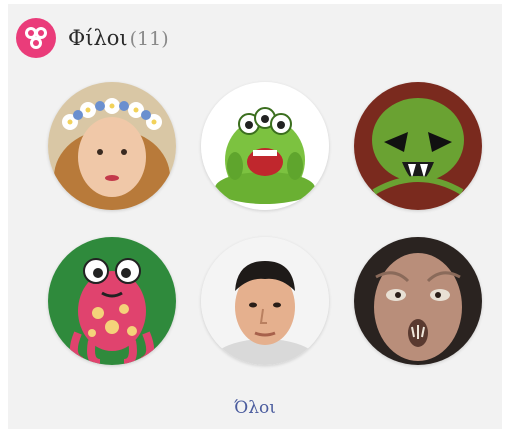  Describe the element at coordinates (98, 38) in the screenshot. I see `title-text: Φίλοι` at that location.